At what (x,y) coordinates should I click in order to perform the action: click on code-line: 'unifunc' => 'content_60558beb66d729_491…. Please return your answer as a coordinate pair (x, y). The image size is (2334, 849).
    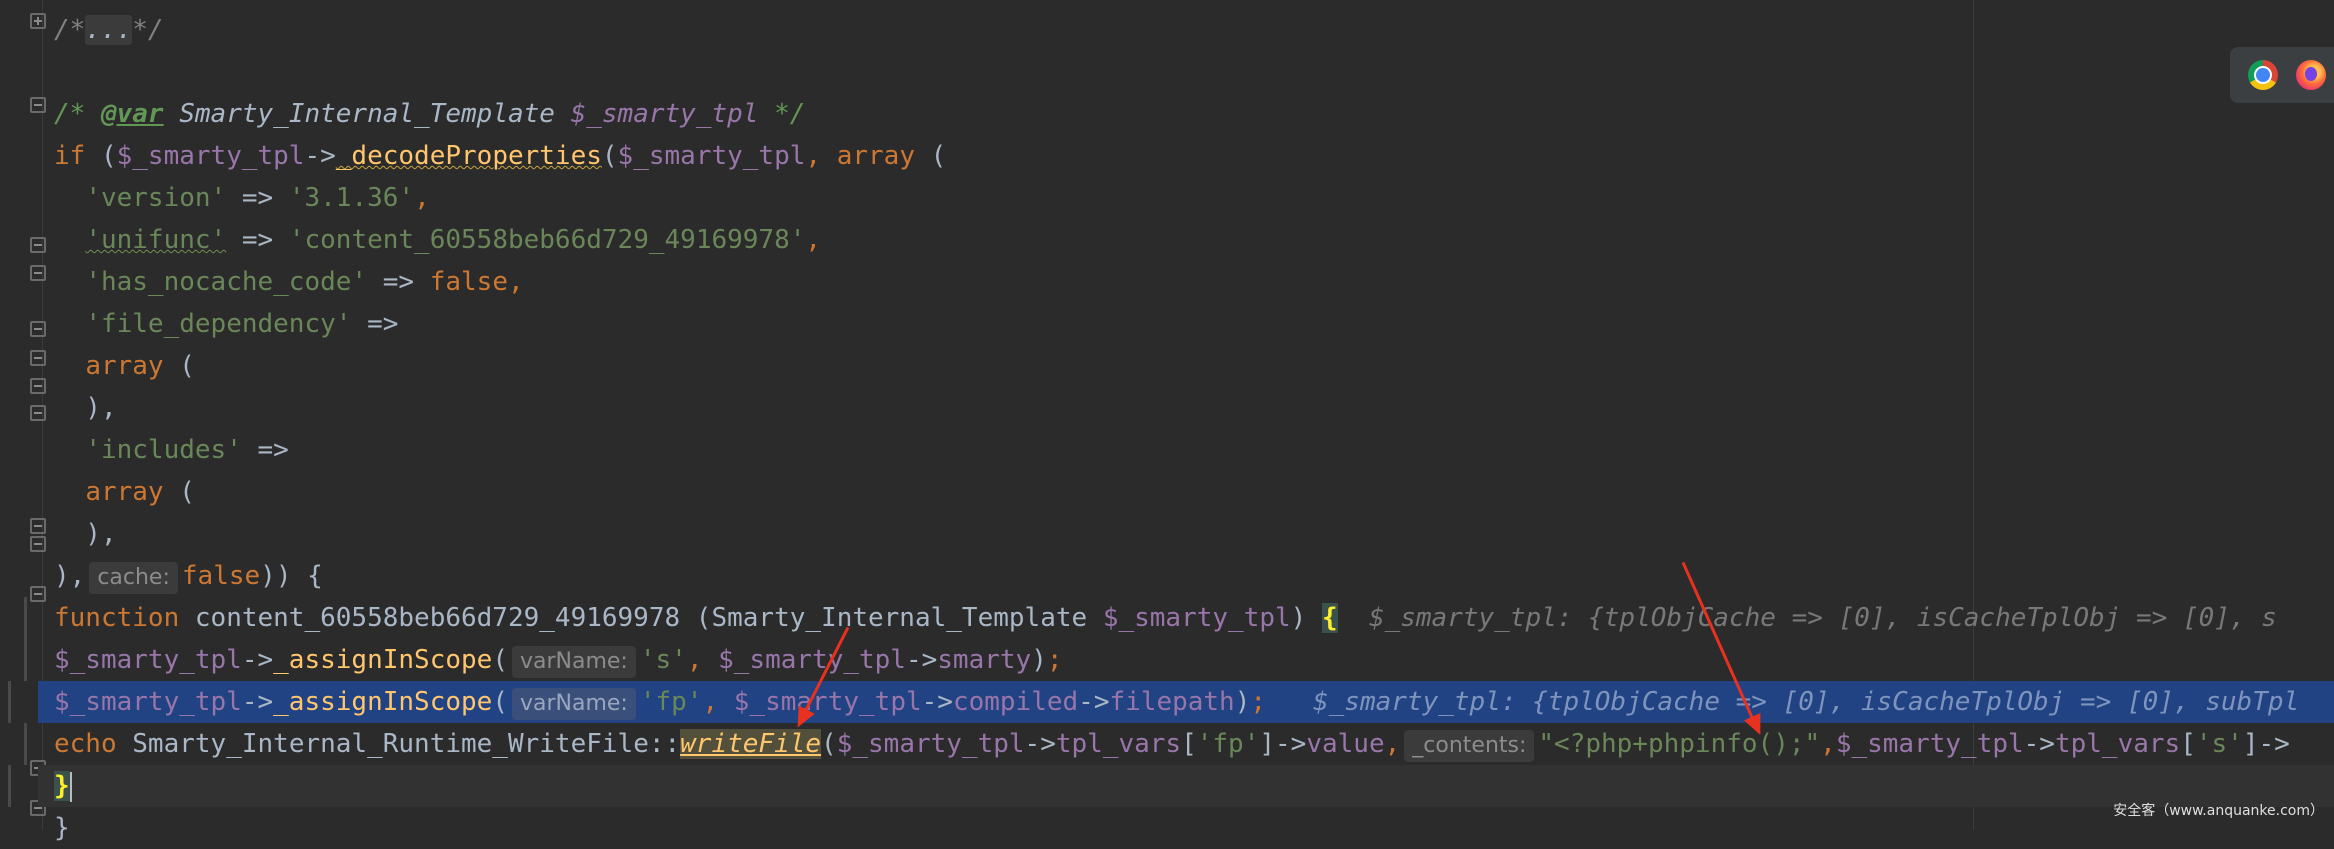
    Looking at the image, I should click on (453, 240).